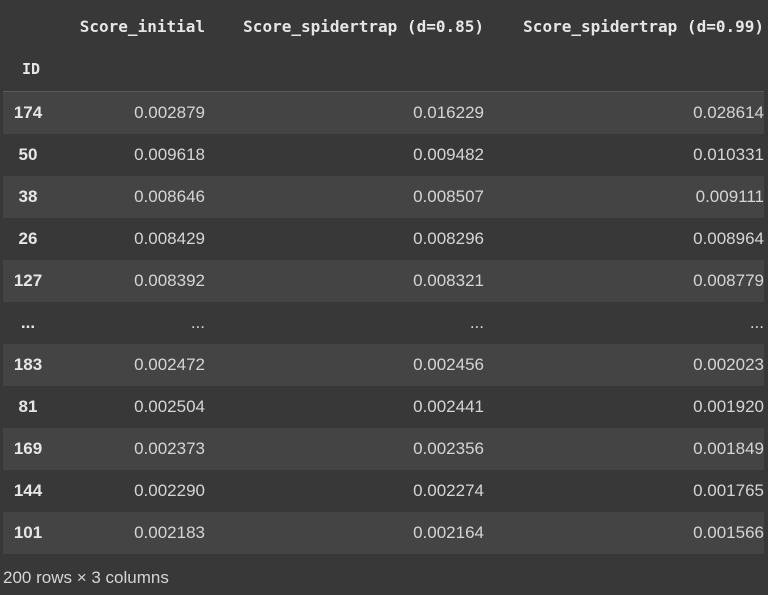  Describe the element at coordinates (169, 448) in the screenshot. I see `table-cell: 0.002373` at that location.